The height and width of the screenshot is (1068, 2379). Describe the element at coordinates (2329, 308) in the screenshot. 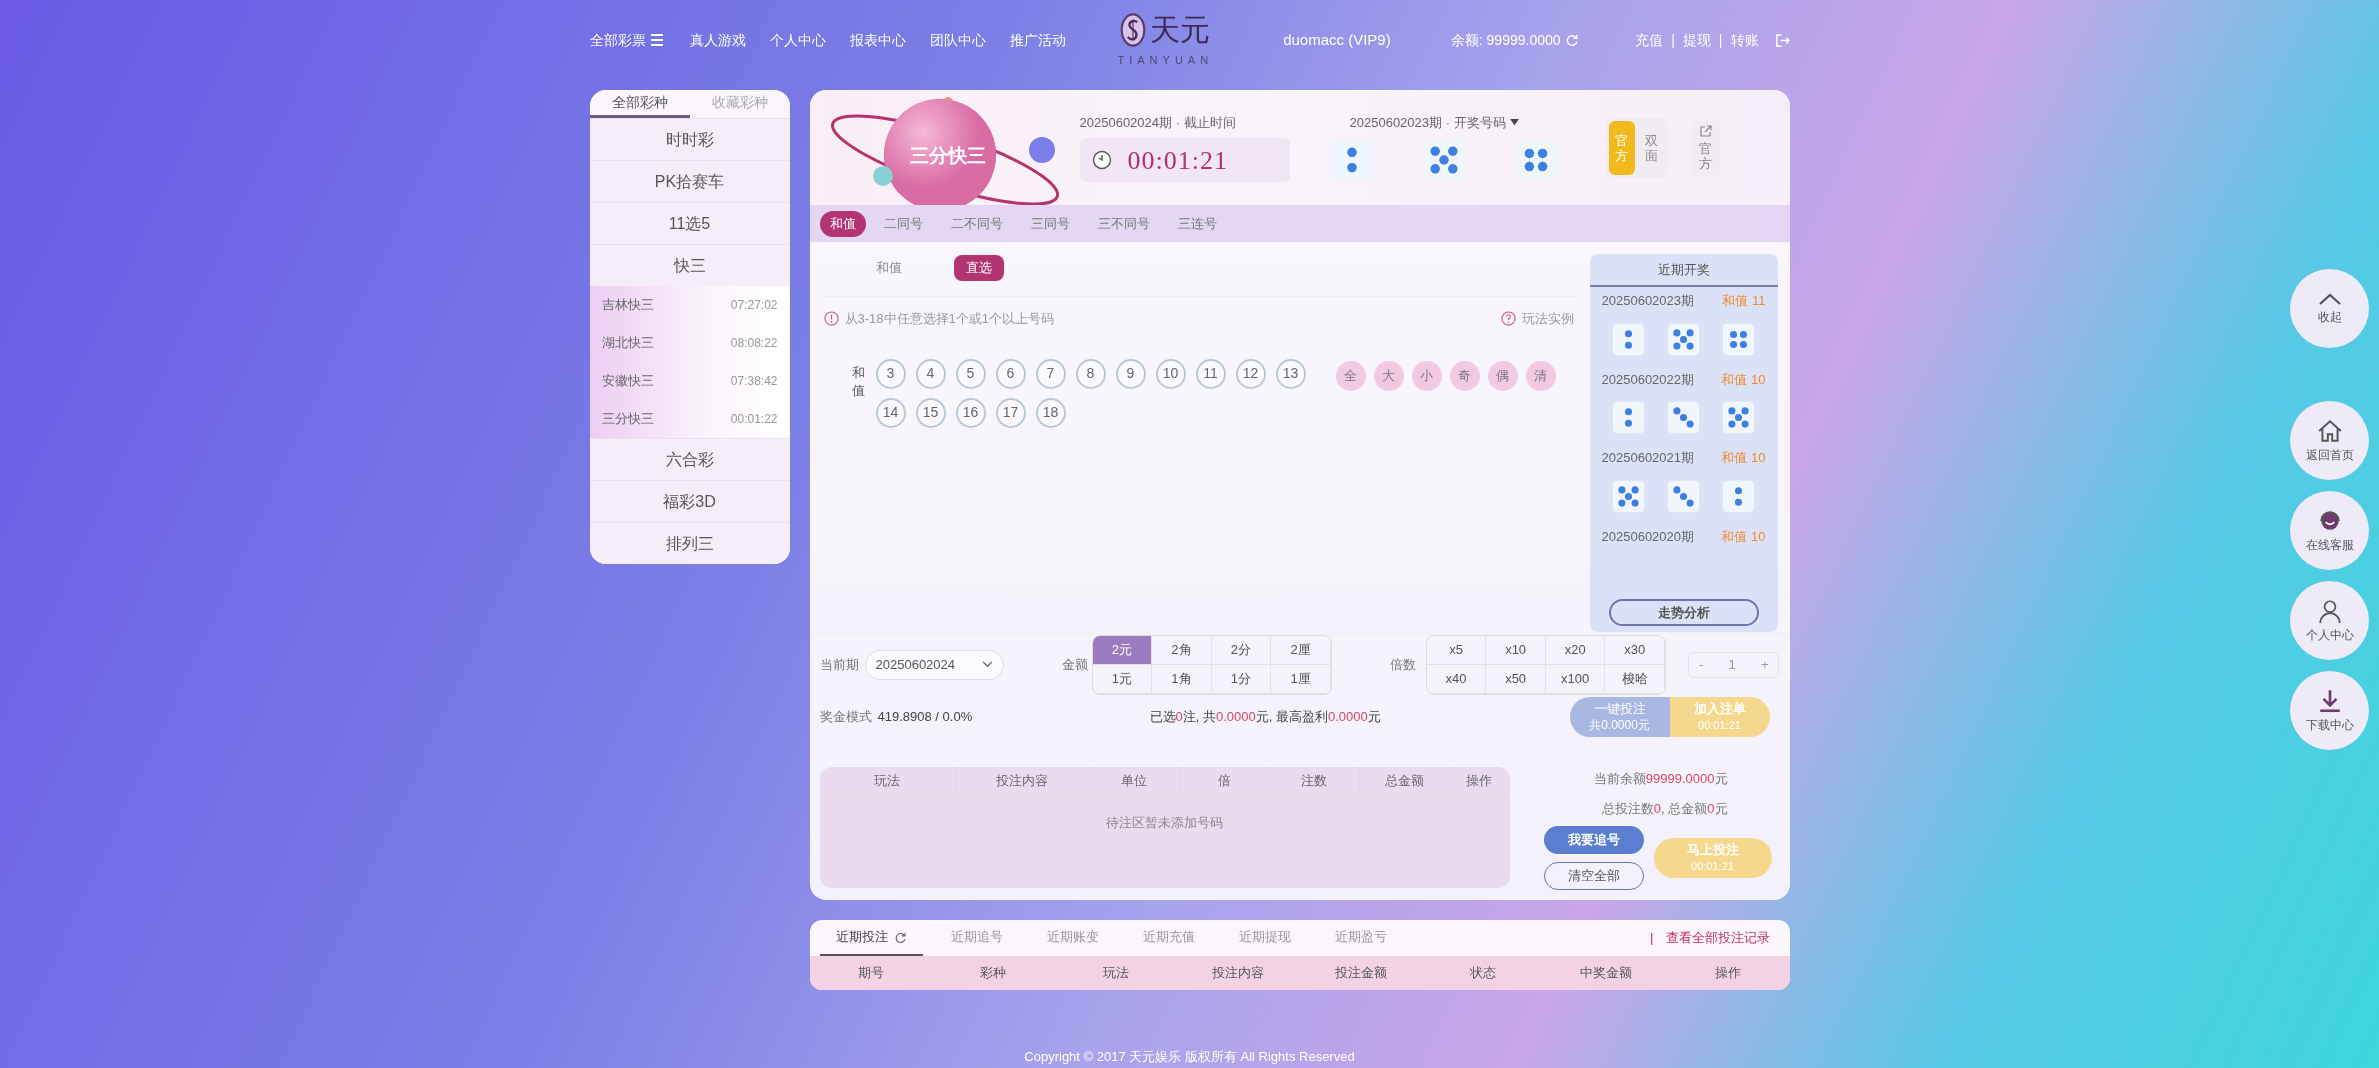

I see `float-button: 收起` at that location.